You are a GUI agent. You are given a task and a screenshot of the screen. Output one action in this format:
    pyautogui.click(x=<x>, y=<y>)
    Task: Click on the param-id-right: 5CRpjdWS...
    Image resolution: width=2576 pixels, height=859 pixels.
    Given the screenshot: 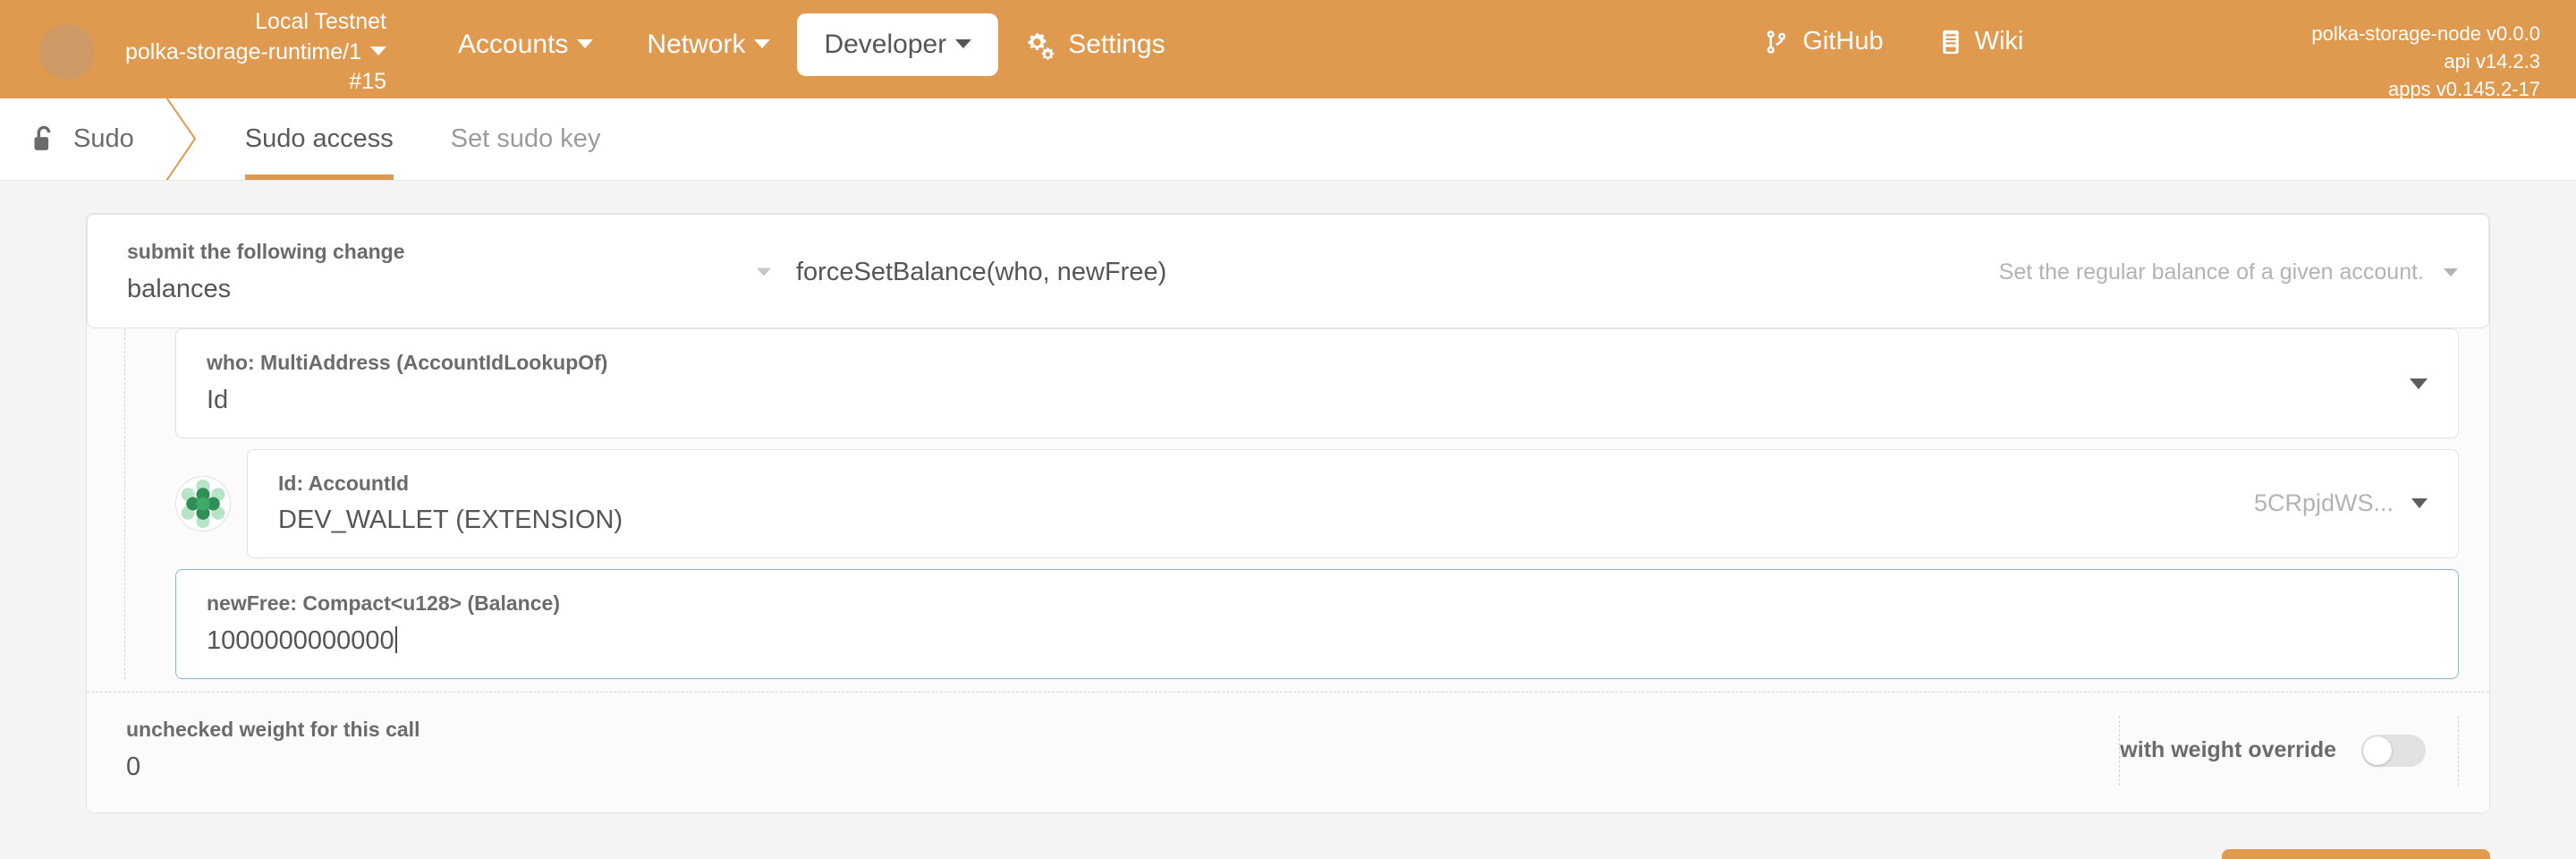 What is the action you would take?
    pyautogui.click(x=2327, y=503)
    